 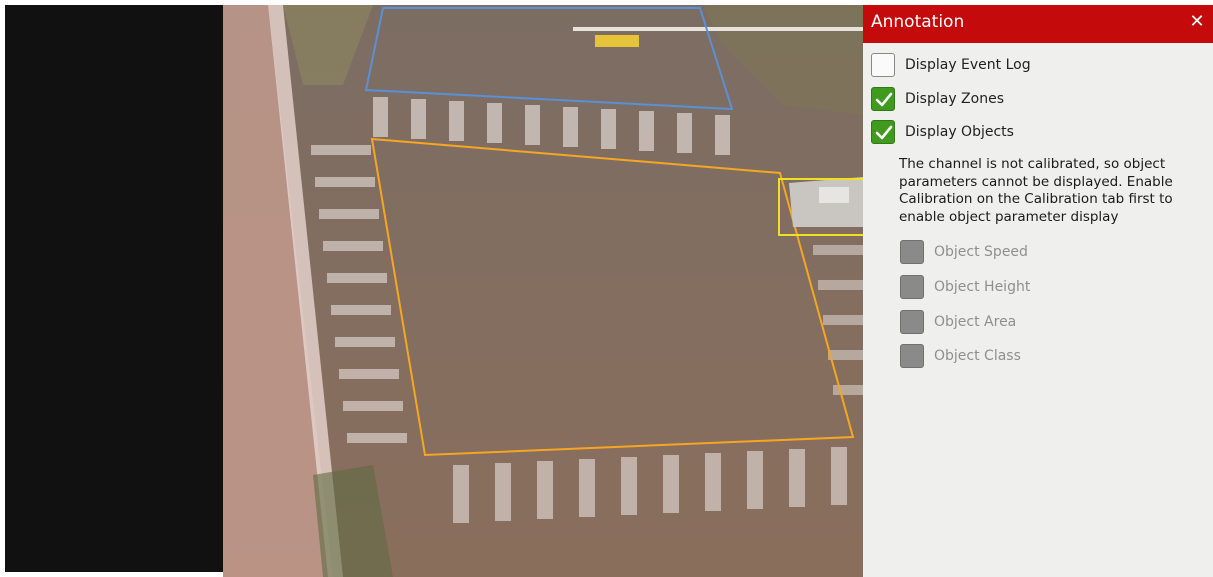 What do you see at coordinates (1197, 22) in the screenshot?
I see `close-icon: ✕` at bounding box center [1197, 22].